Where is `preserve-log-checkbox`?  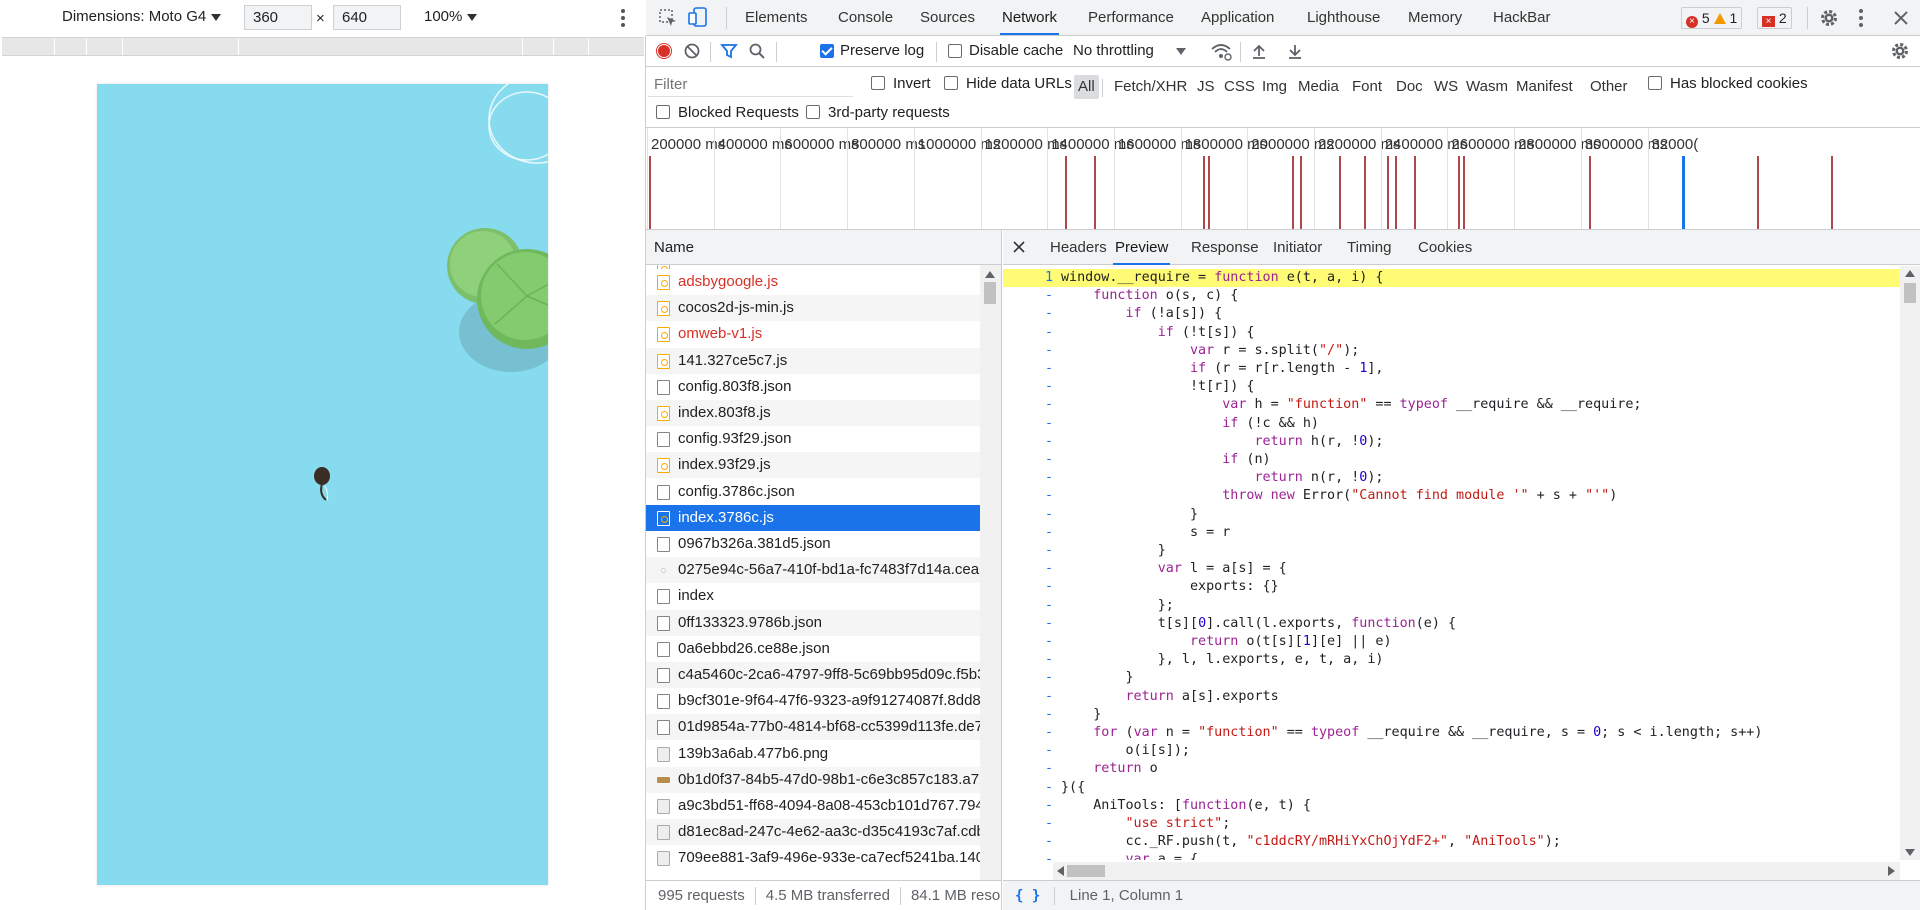 preserve-log-checkbox is located at coordinates (827, 51).